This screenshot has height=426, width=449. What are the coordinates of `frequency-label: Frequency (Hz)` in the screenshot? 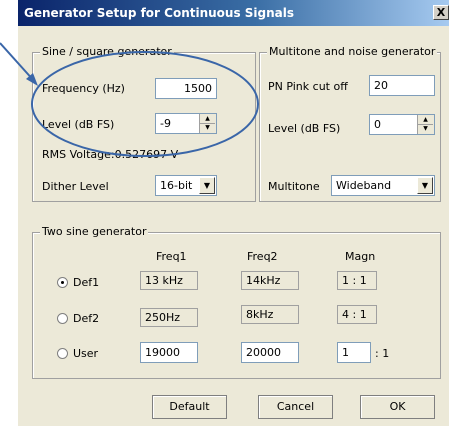 It's located at (83, 88).